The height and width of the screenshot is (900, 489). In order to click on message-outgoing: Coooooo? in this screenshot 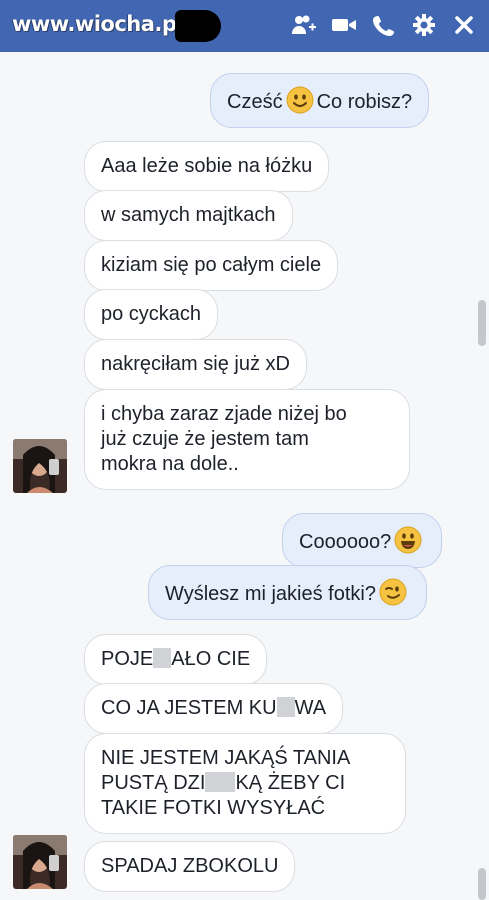, I will do `click(362, 540)`.